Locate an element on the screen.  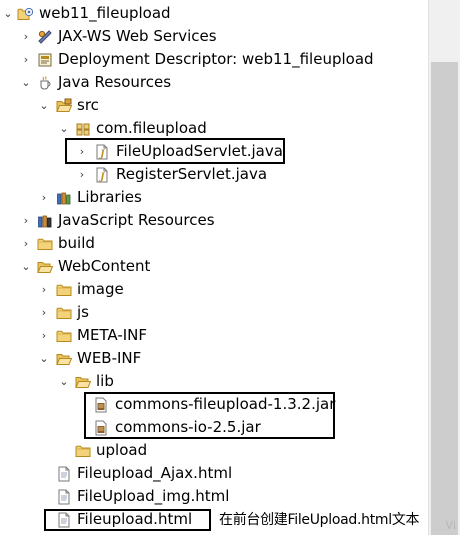
libraries-icon is located at coordinates (64, 198).